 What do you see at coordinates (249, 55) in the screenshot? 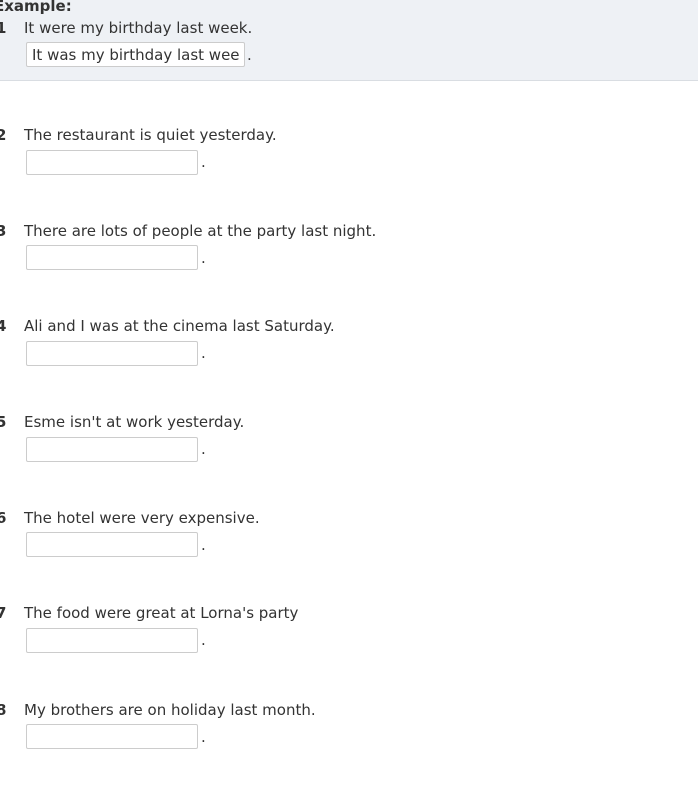
I see `example-terminator: .` at bounding box center [249, 55].